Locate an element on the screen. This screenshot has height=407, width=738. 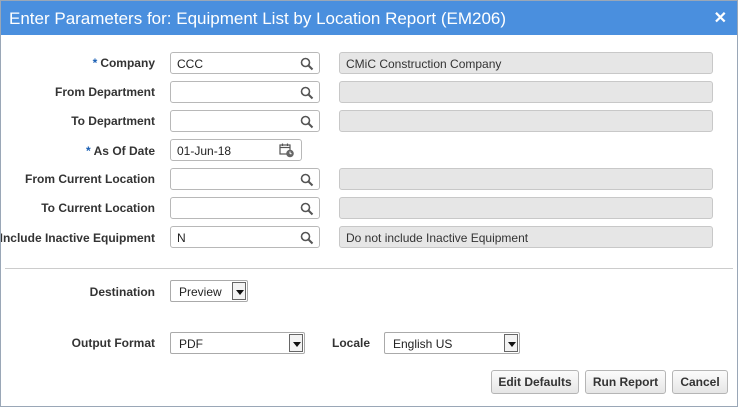
include-inactive-equipment-input: N is located at coordinates (245, 237).